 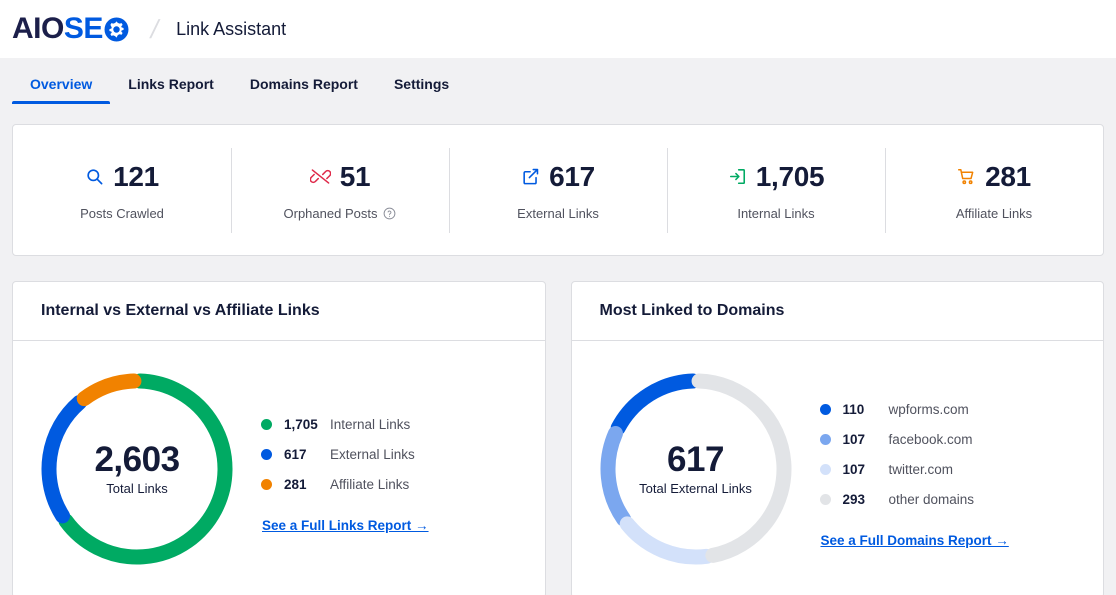 I want to click on stat-value: 281, so click(x=1008, y=176).